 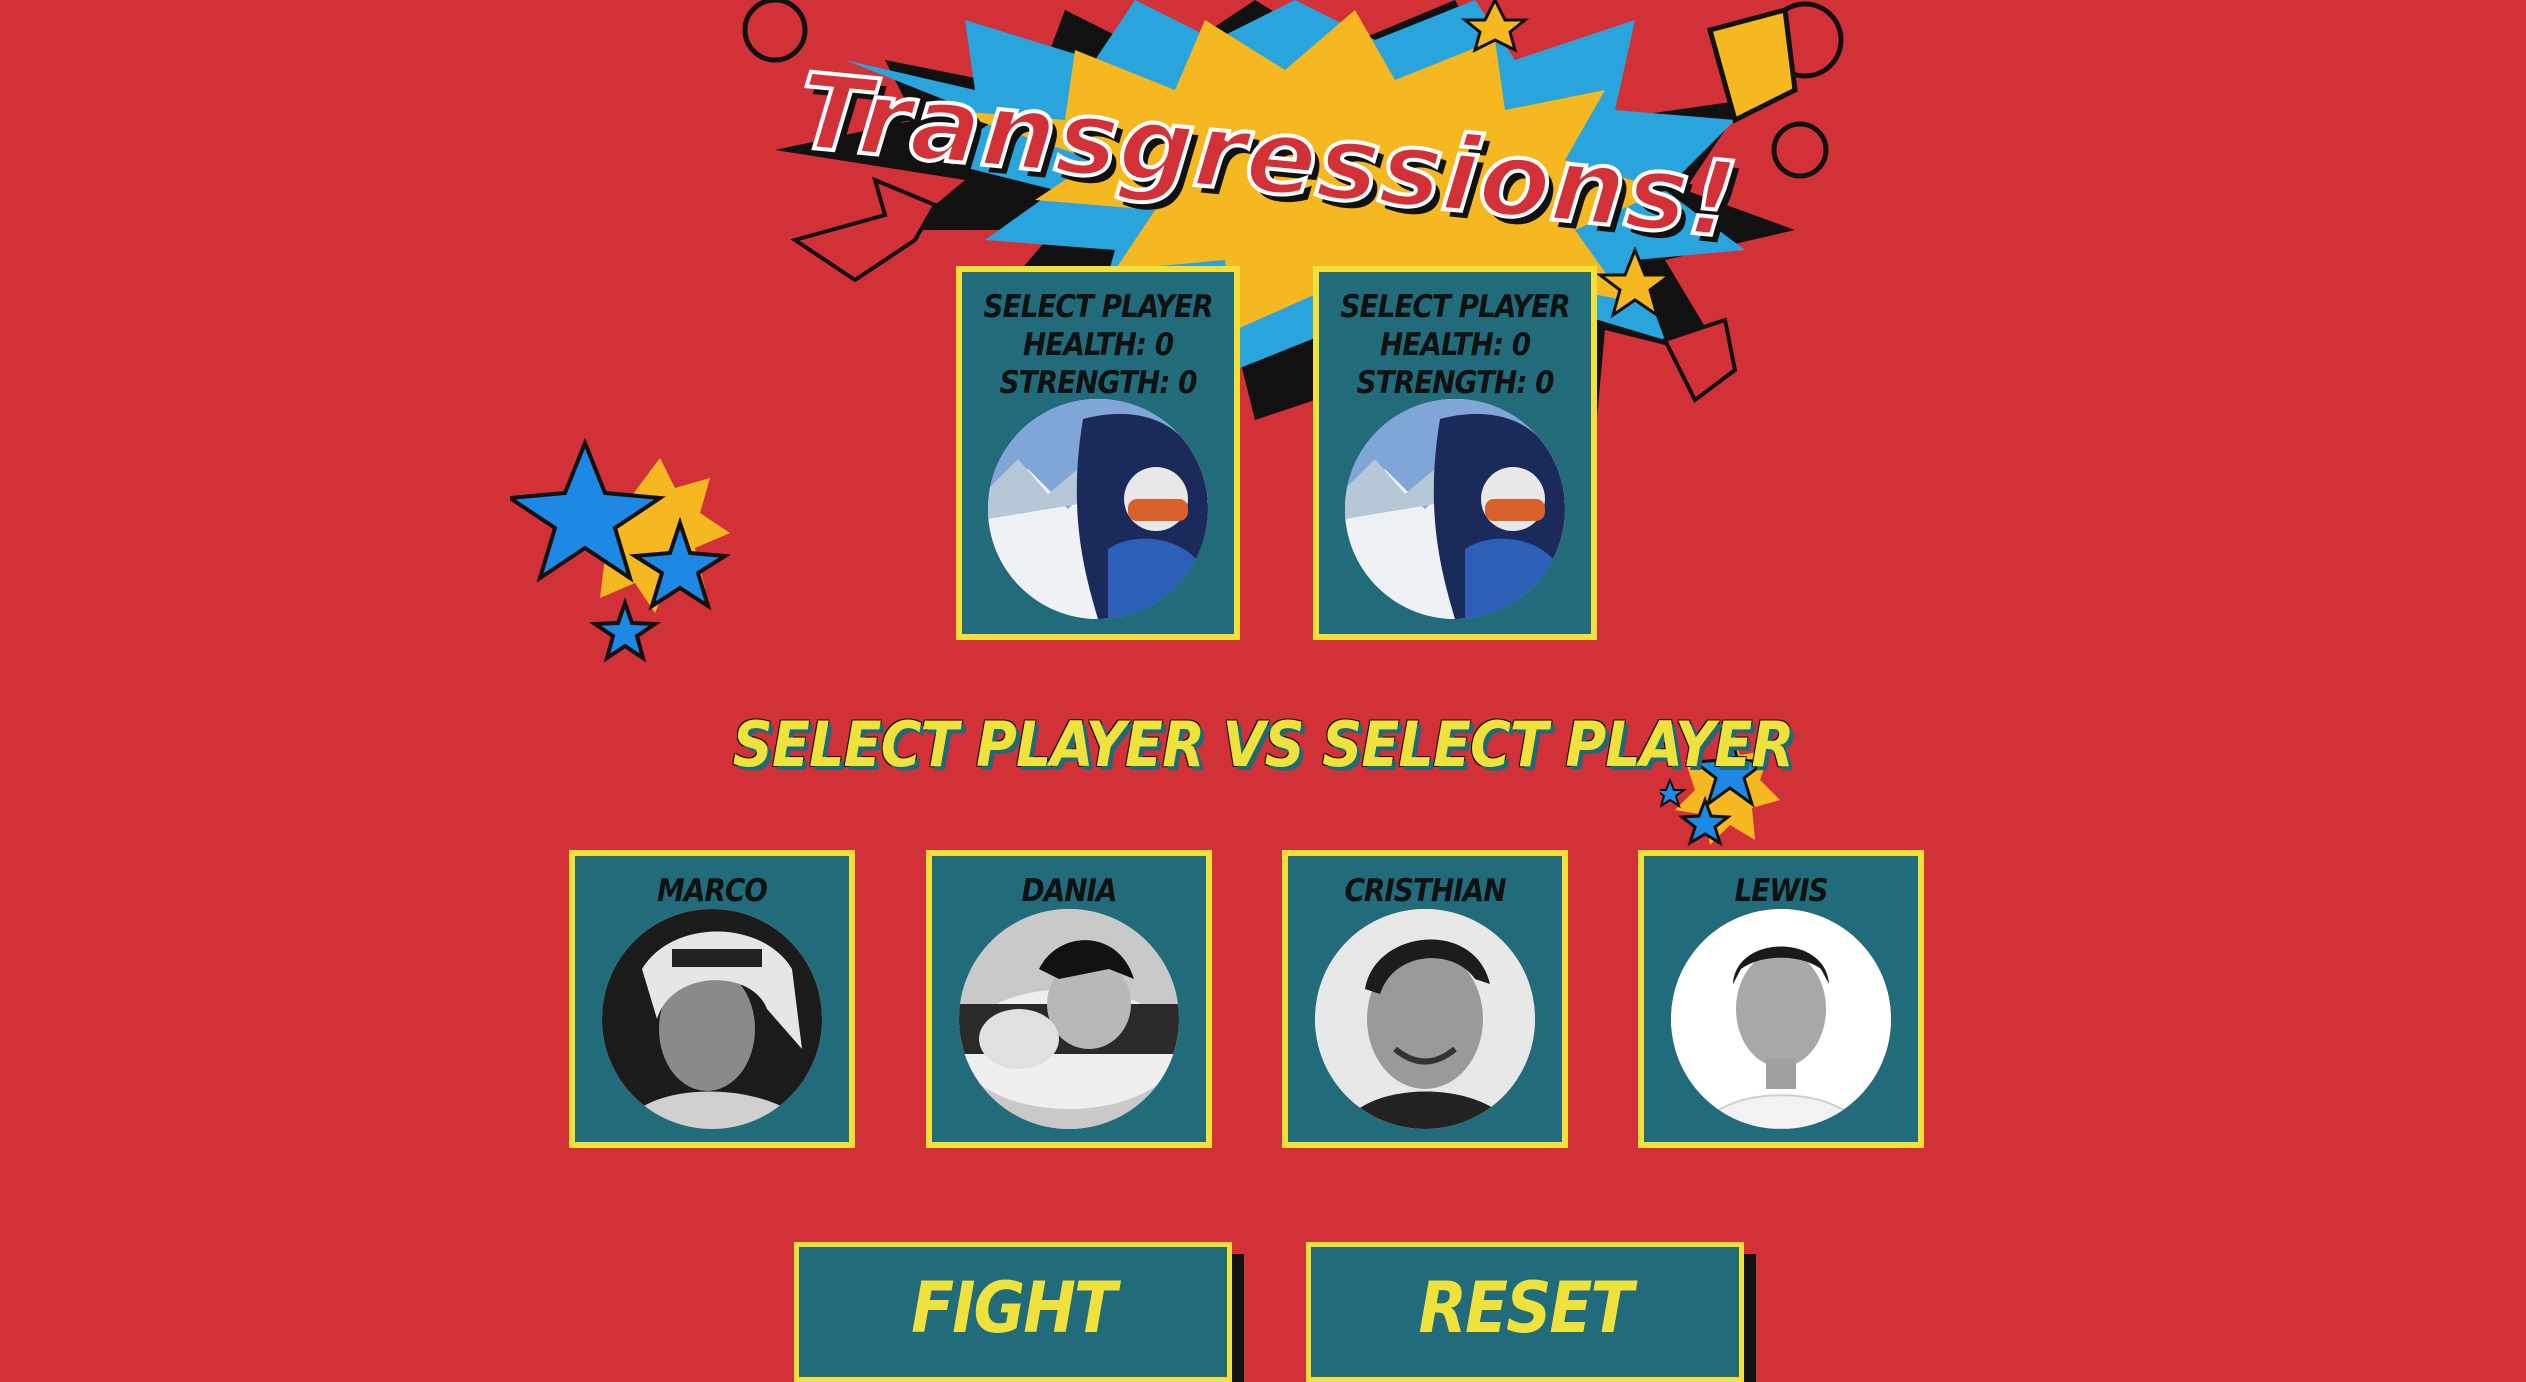 I want to click on fight-button-label: Fight, so click(x=1014, y=1308).